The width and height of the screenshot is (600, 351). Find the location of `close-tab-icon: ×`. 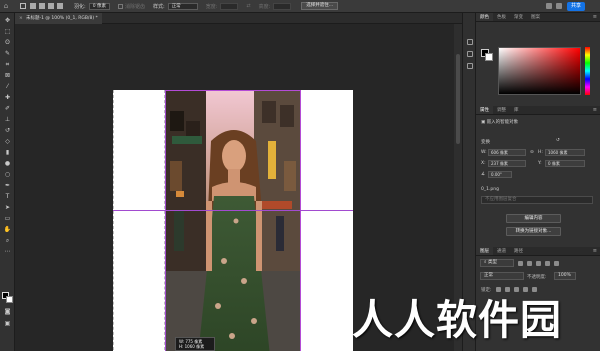

close-tab-icon: × is located at coordinates (21, 18).